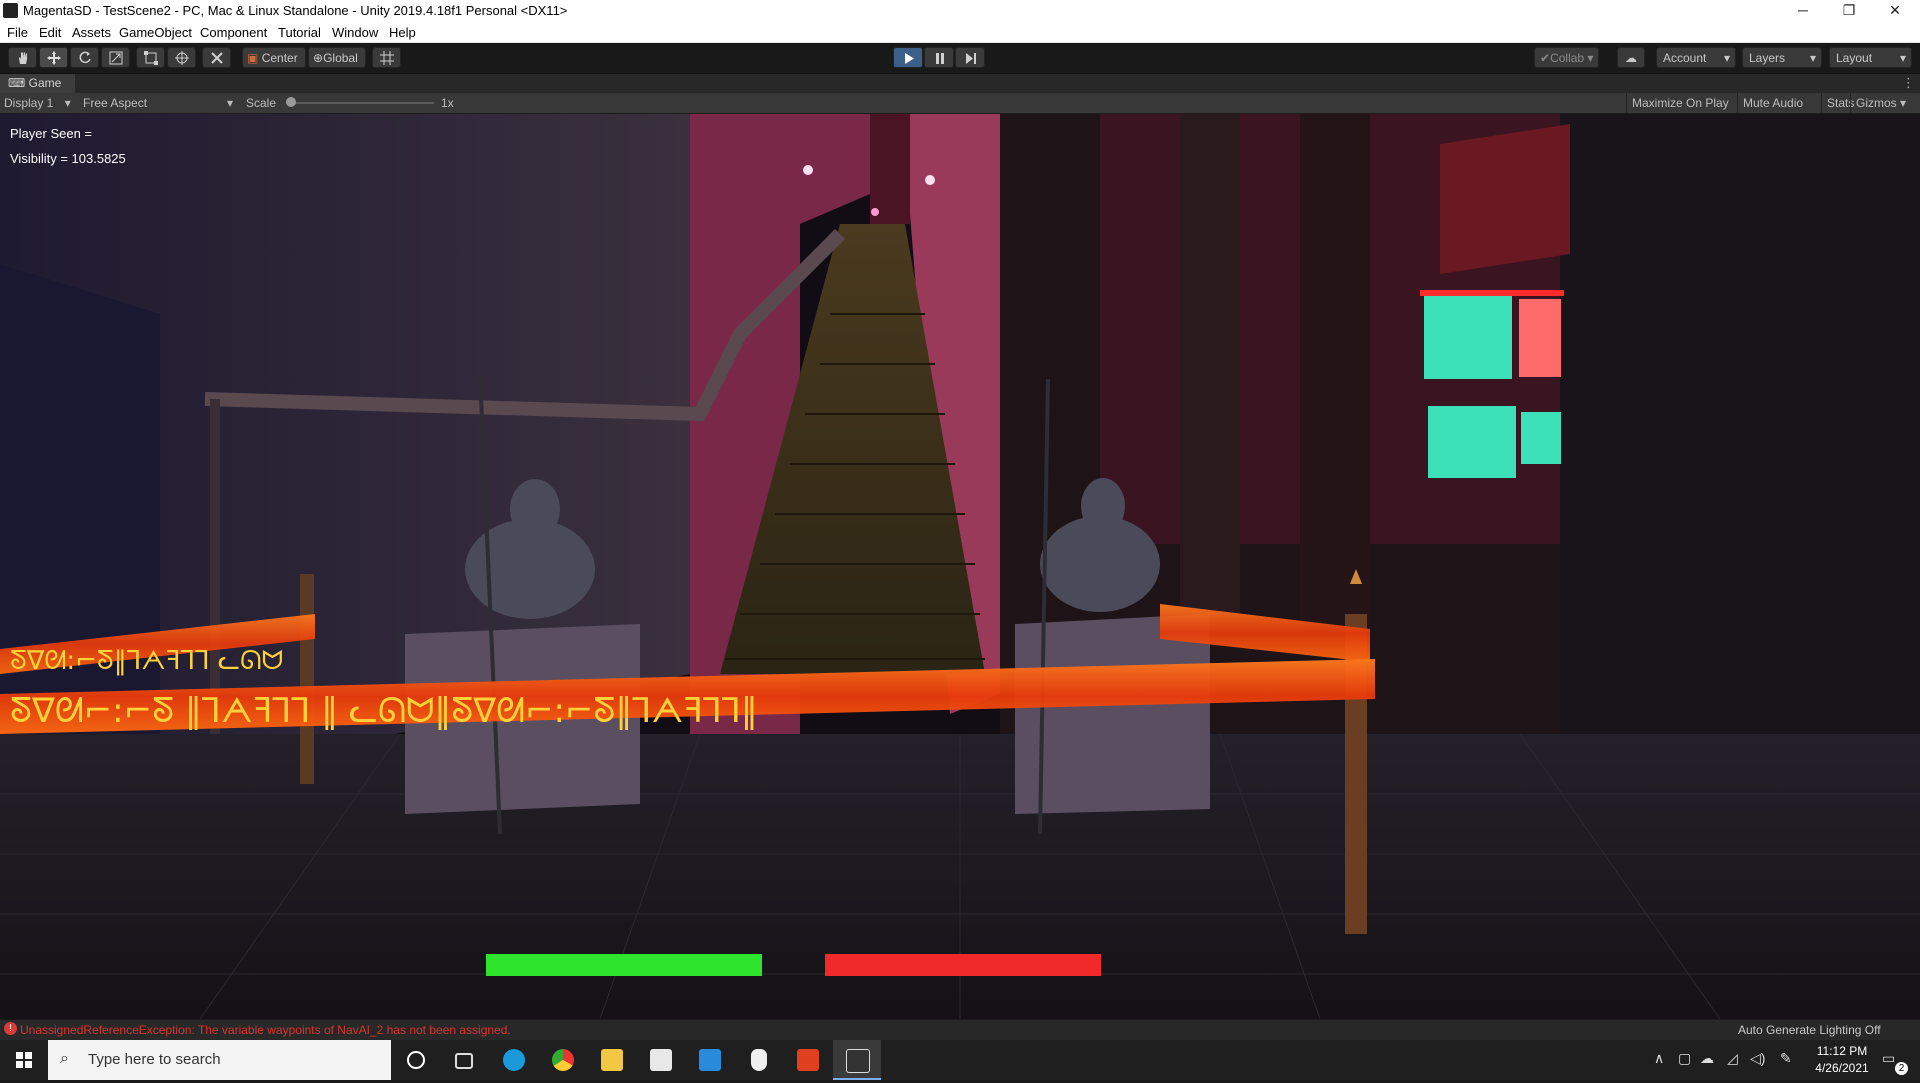 Image resolution: width=1920 pixels, height=1083 pixels. I want to click on notification-icon: ▭, so click(1888, 1058).